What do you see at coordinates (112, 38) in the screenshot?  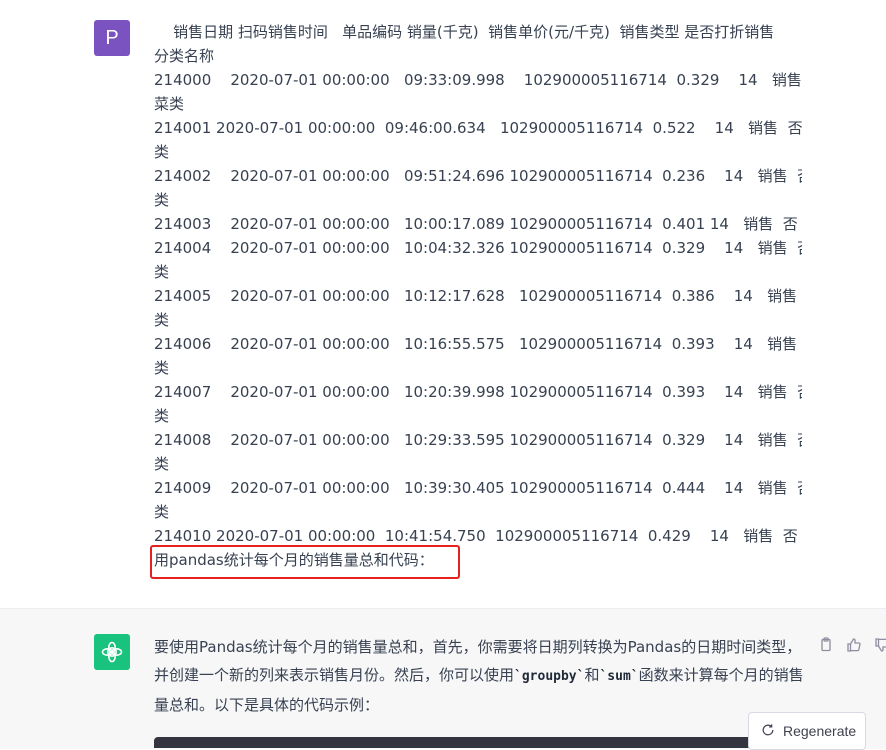 I see `user-avatar: P` at bounding box center [112, 38].